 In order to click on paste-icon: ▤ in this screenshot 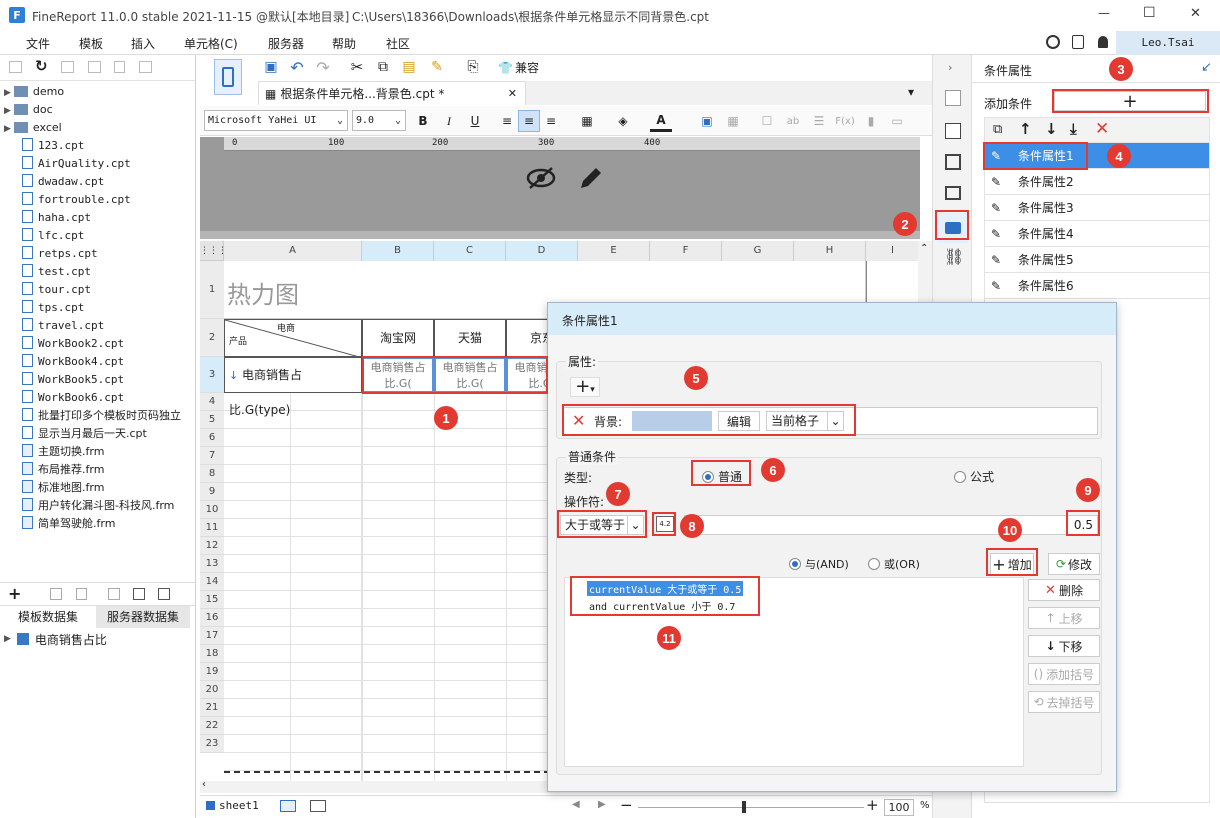, I will do `click(409, 67)`.